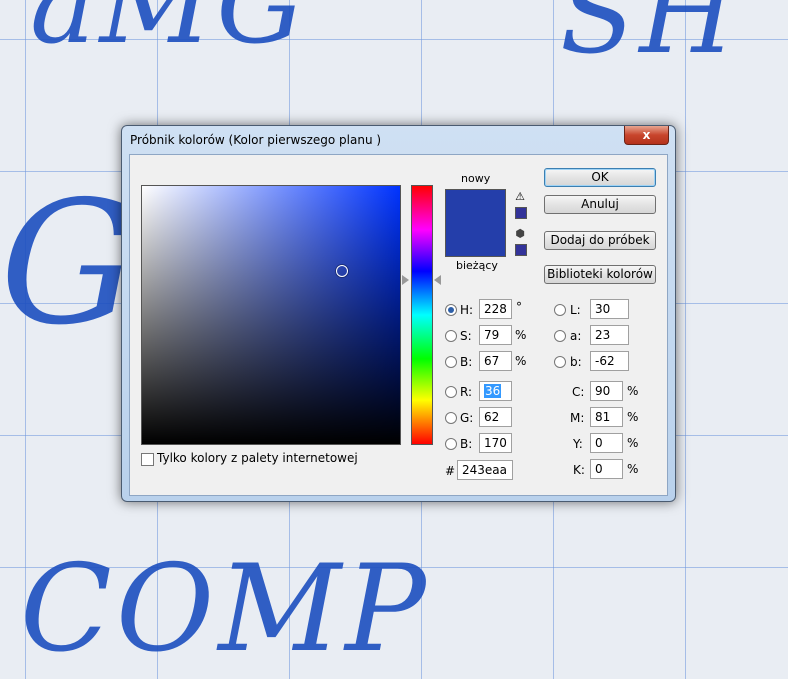 This screenshot has width=788, height=679. Describe the element at coordinates (437, 280) in the screenshot. I see `hue-slider-right-arrow` at that location.